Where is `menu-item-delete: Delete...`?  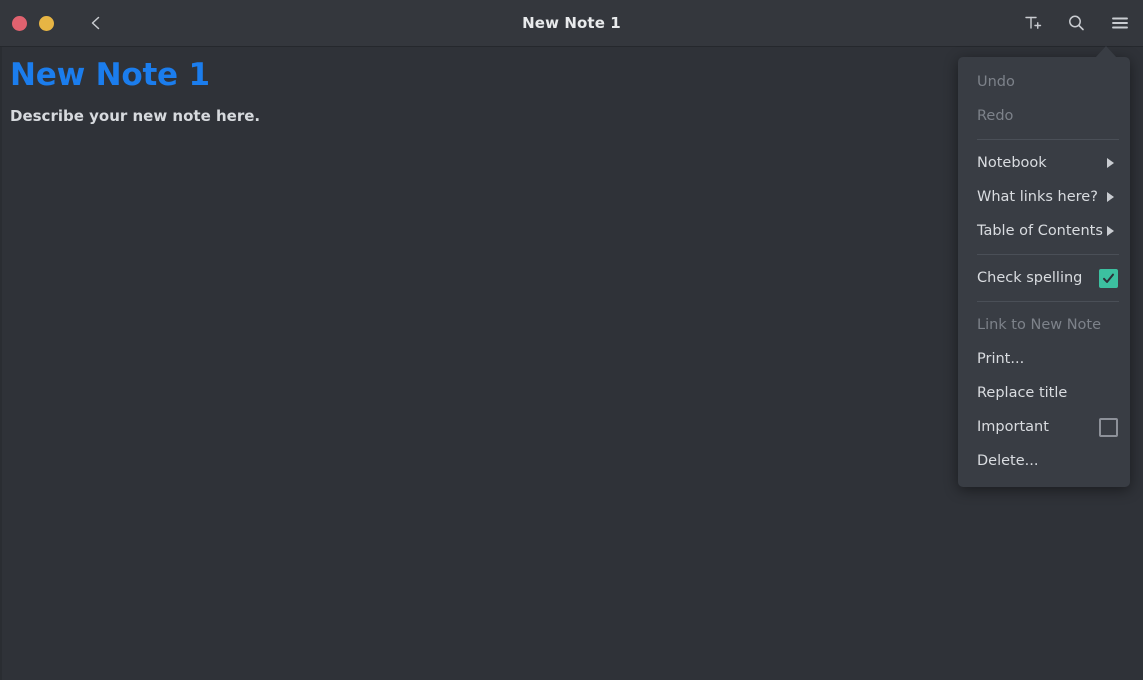 menu-item-delete: Delete... is located at coordinates (1044, 461).